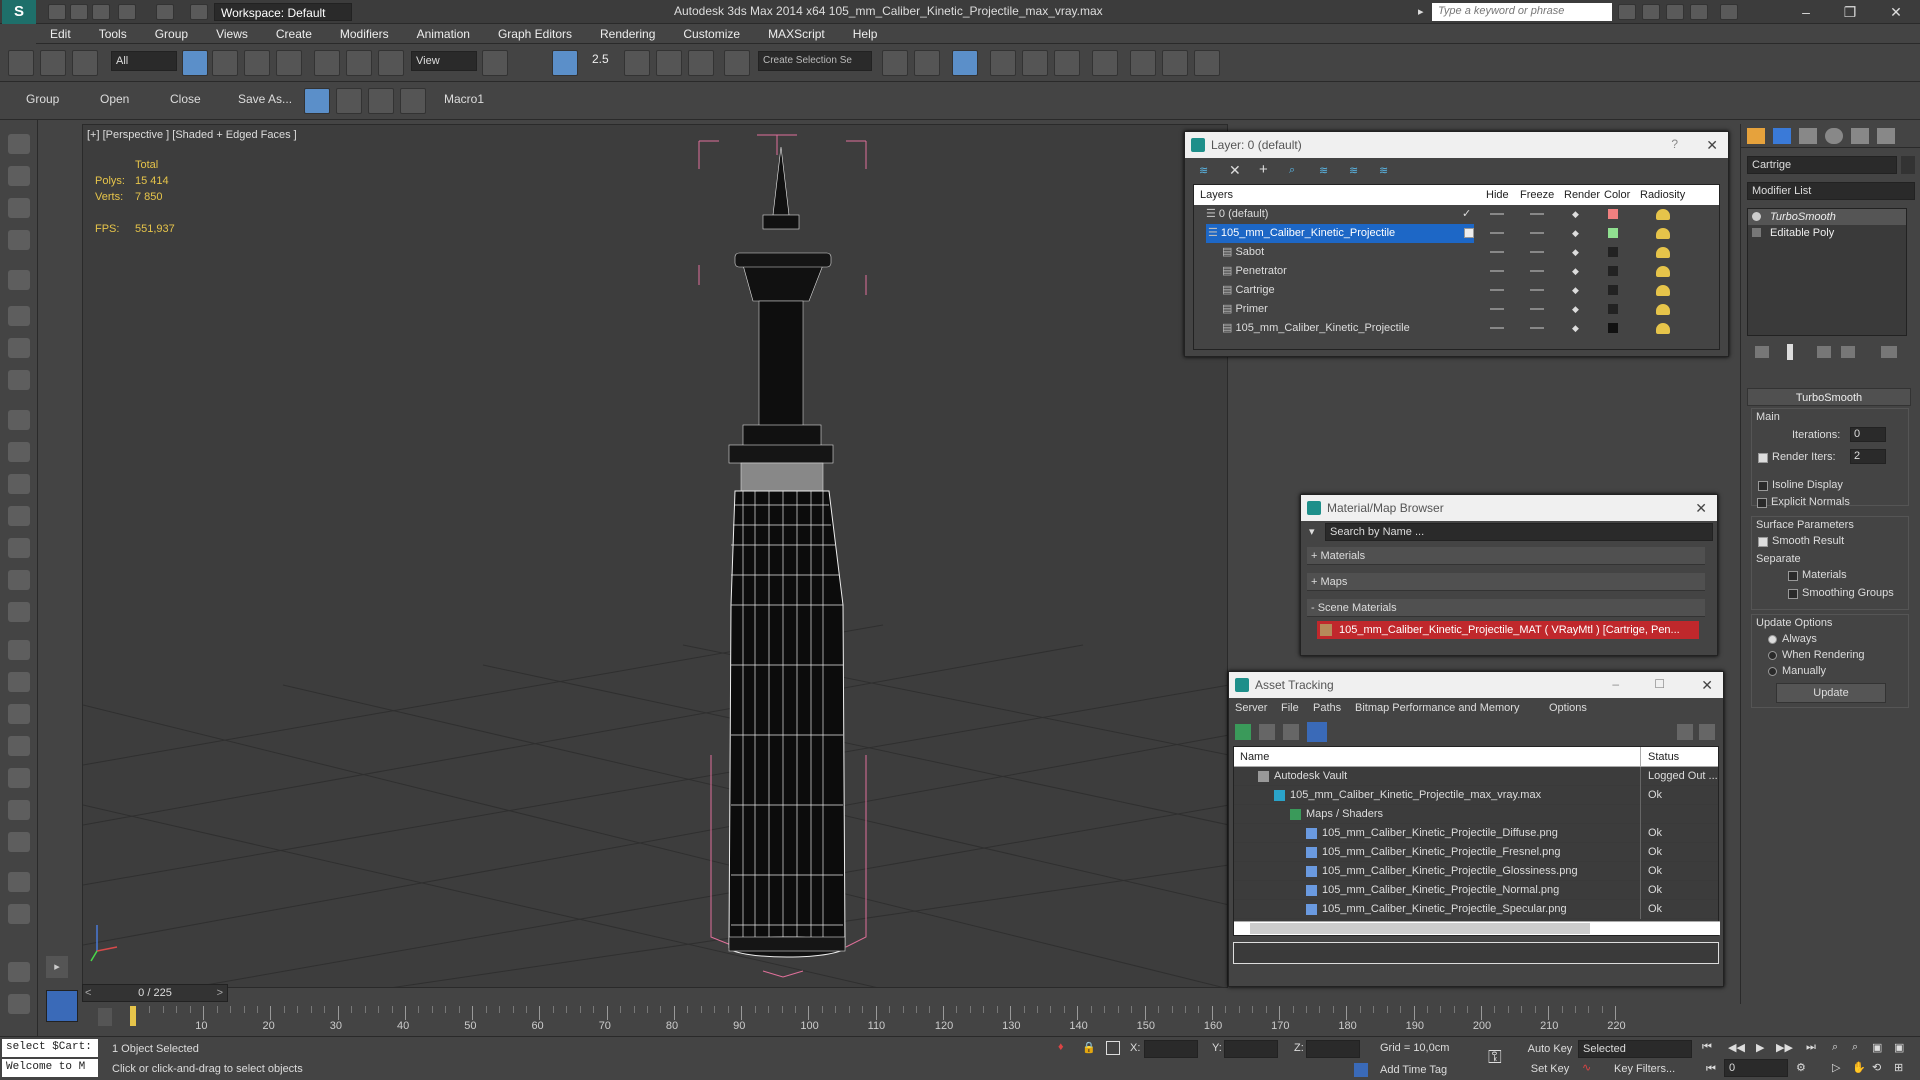  What do you see at coordinates (1793, 594) in the screenshot?
I see `separate-smoothing-groups-checkbox` at bounding box center [1793, 594].